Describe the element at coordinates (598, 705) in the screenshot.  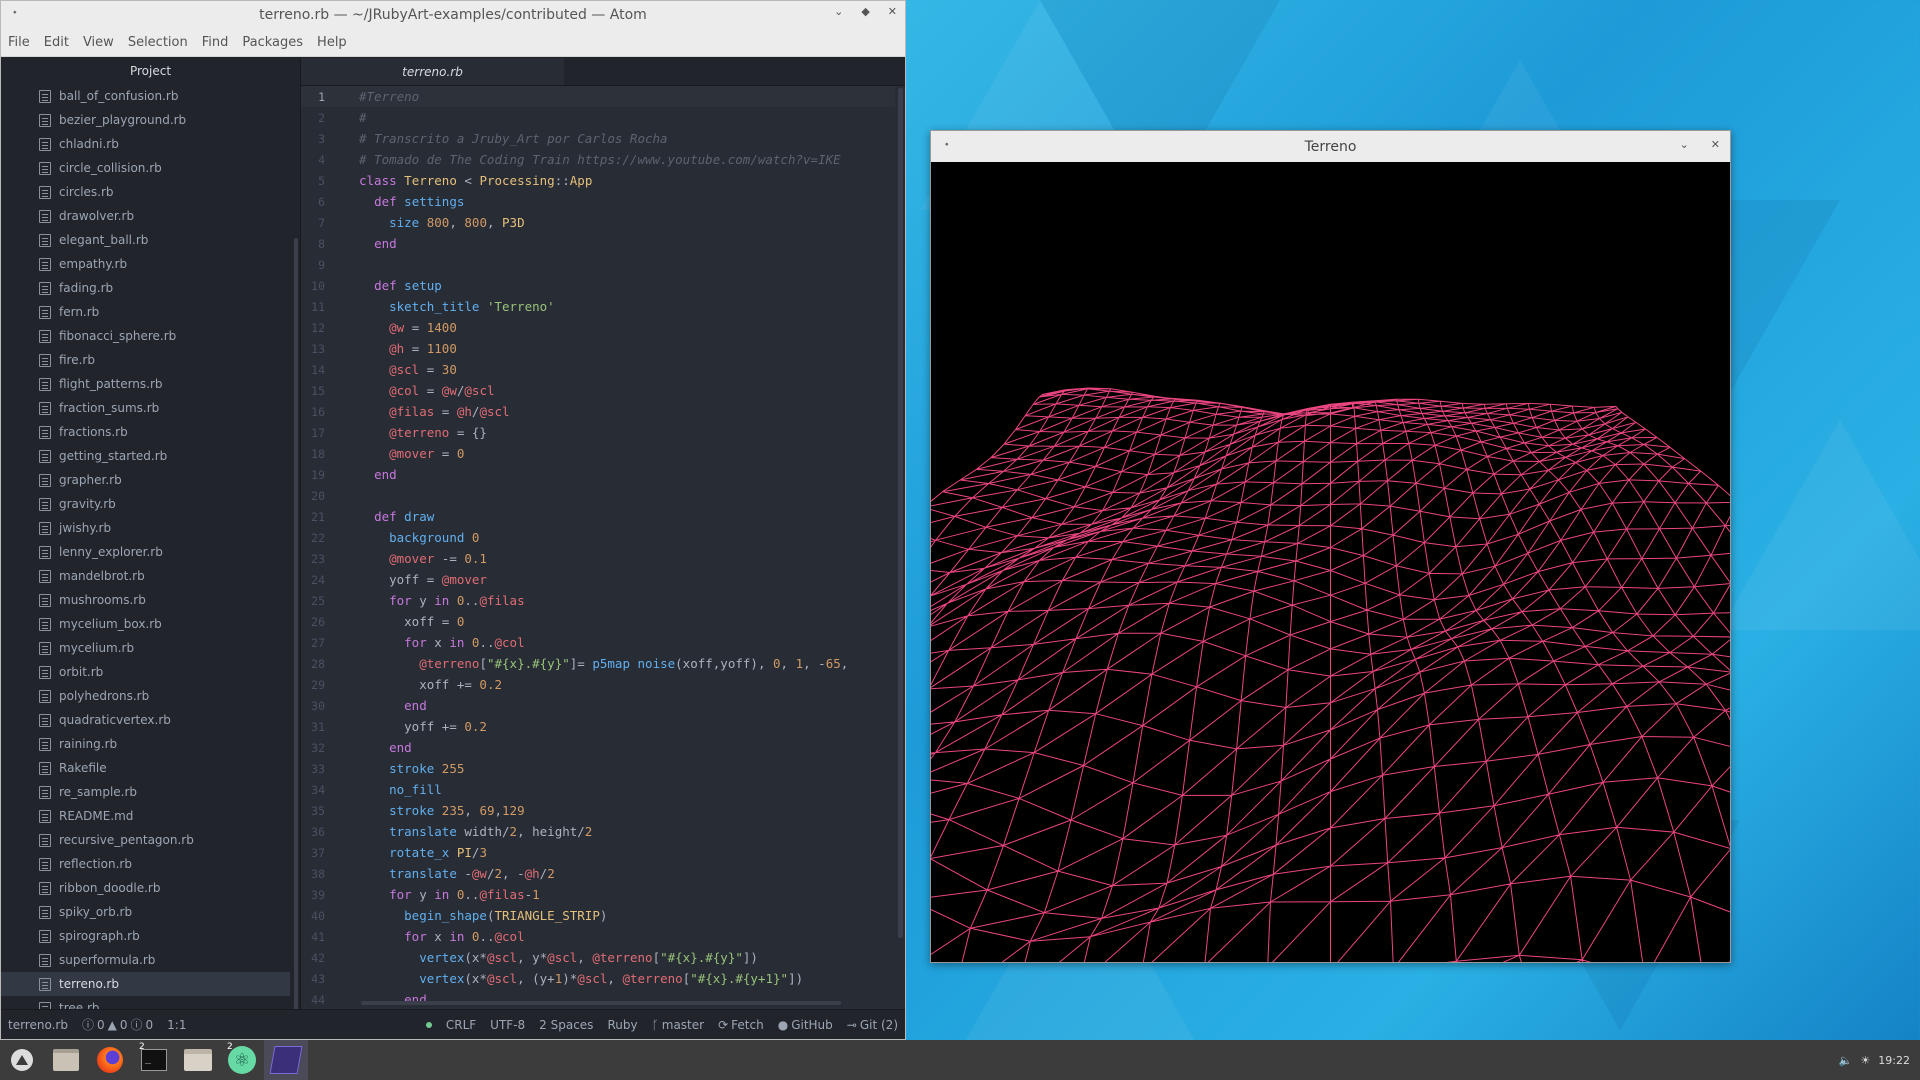
I see `code-line: 30 end` at that location.